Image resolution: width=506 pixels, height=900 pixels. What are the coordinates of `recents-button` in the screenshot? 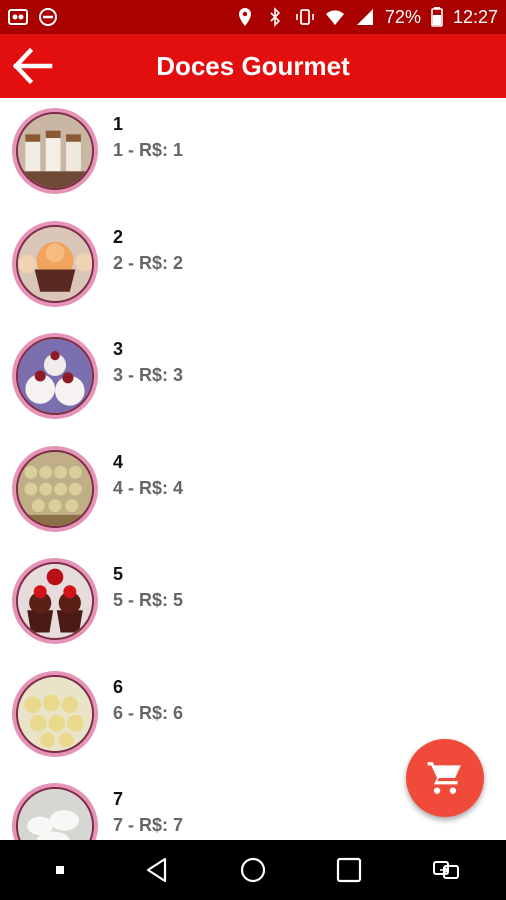 It's located at (349, 870).